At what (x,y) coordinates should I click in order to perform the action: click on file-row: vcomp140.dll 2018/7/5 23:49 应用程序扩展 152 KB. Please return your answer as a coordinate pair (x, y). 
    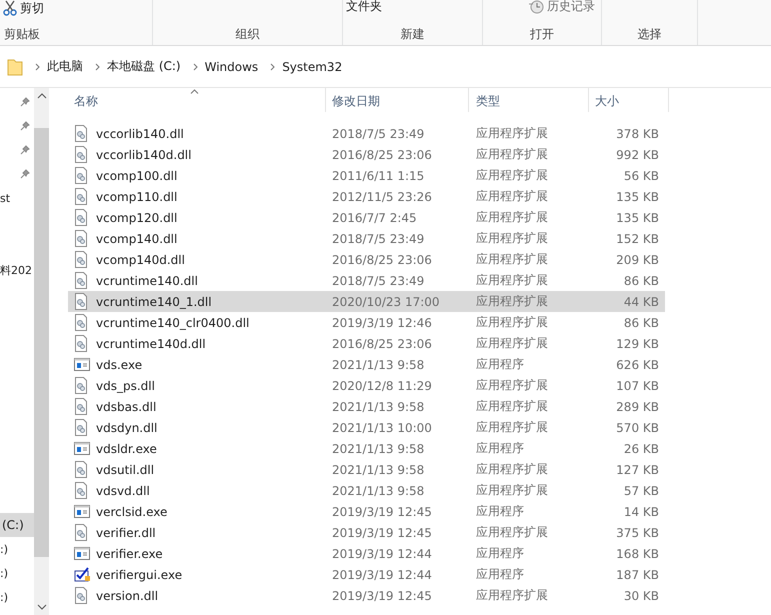
    Looking at the image, I should click on (366, 238).